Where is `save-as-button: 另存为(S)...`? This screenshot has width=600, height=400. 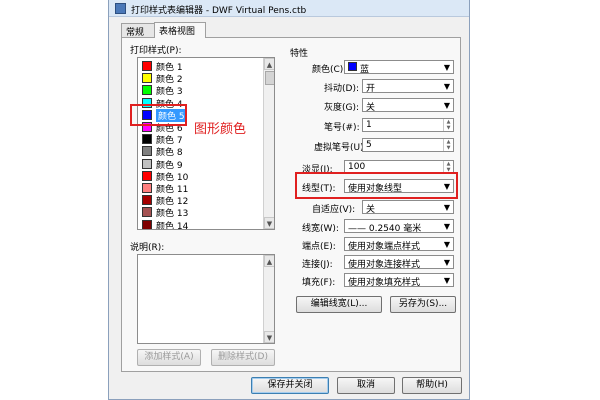 save-as-button: 另存为(S)... is located at coordinates (423, 304).